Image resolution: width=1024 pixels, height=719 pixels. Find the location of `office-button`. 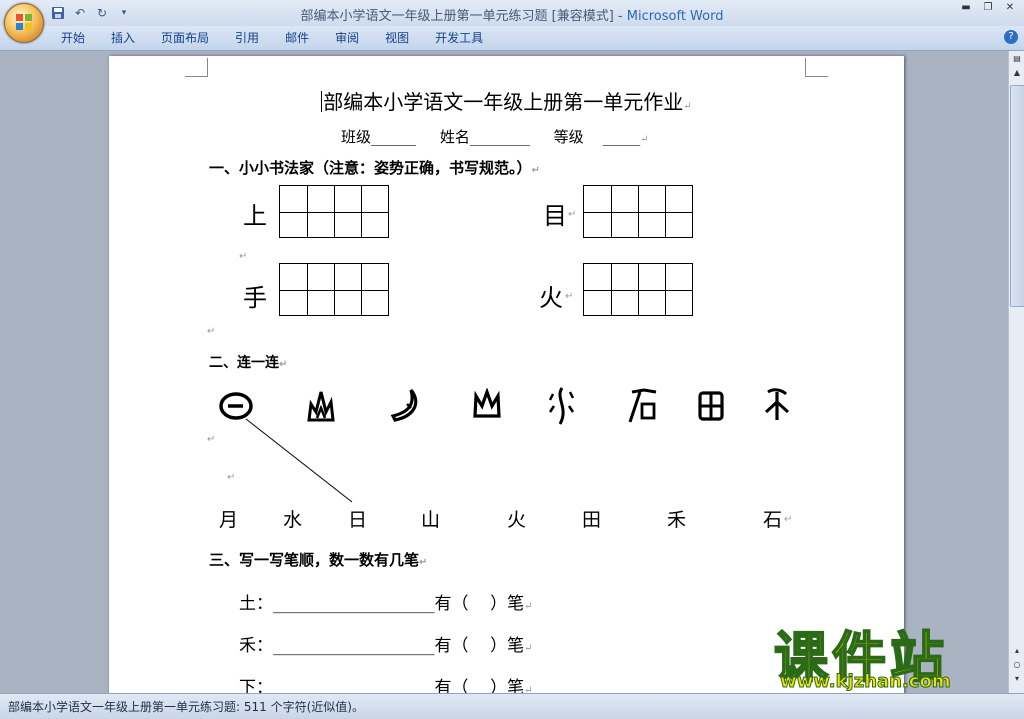

office-button is located at coordinates (24, 23).